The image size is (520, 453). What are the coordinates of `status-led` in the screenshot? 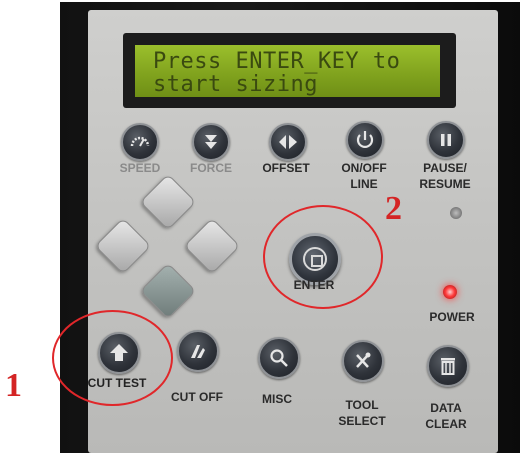 It's located at (456, 213).